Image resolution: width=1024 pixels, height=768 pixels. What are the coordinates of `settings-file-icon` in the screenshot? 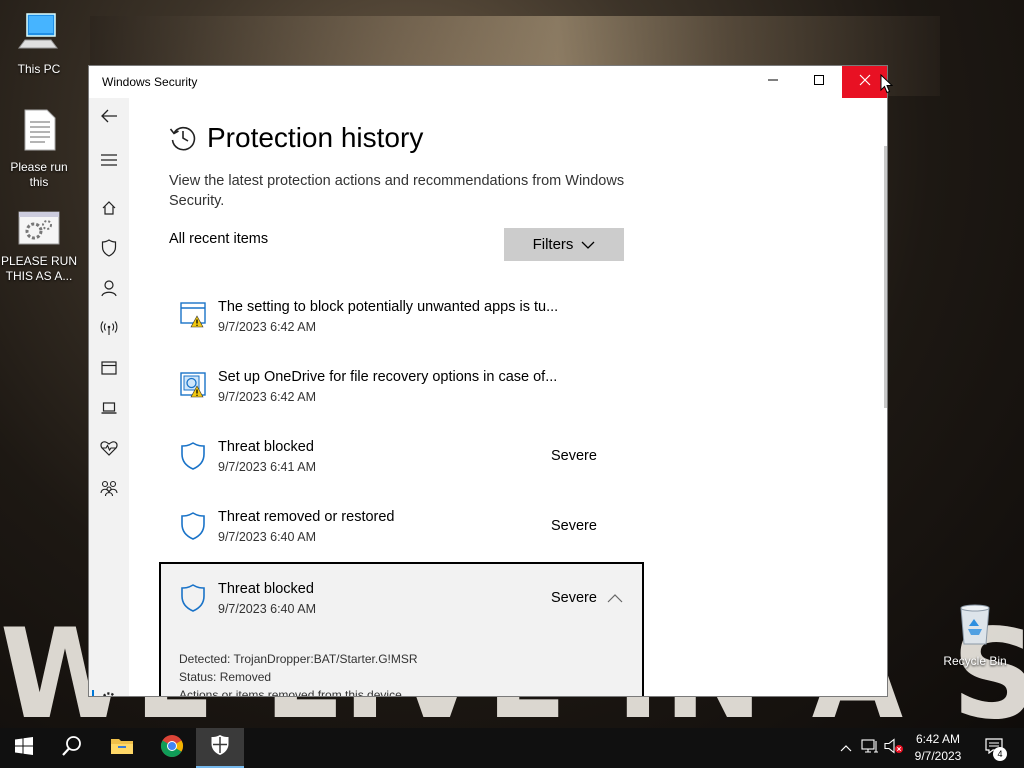 It's located at (39, 230).